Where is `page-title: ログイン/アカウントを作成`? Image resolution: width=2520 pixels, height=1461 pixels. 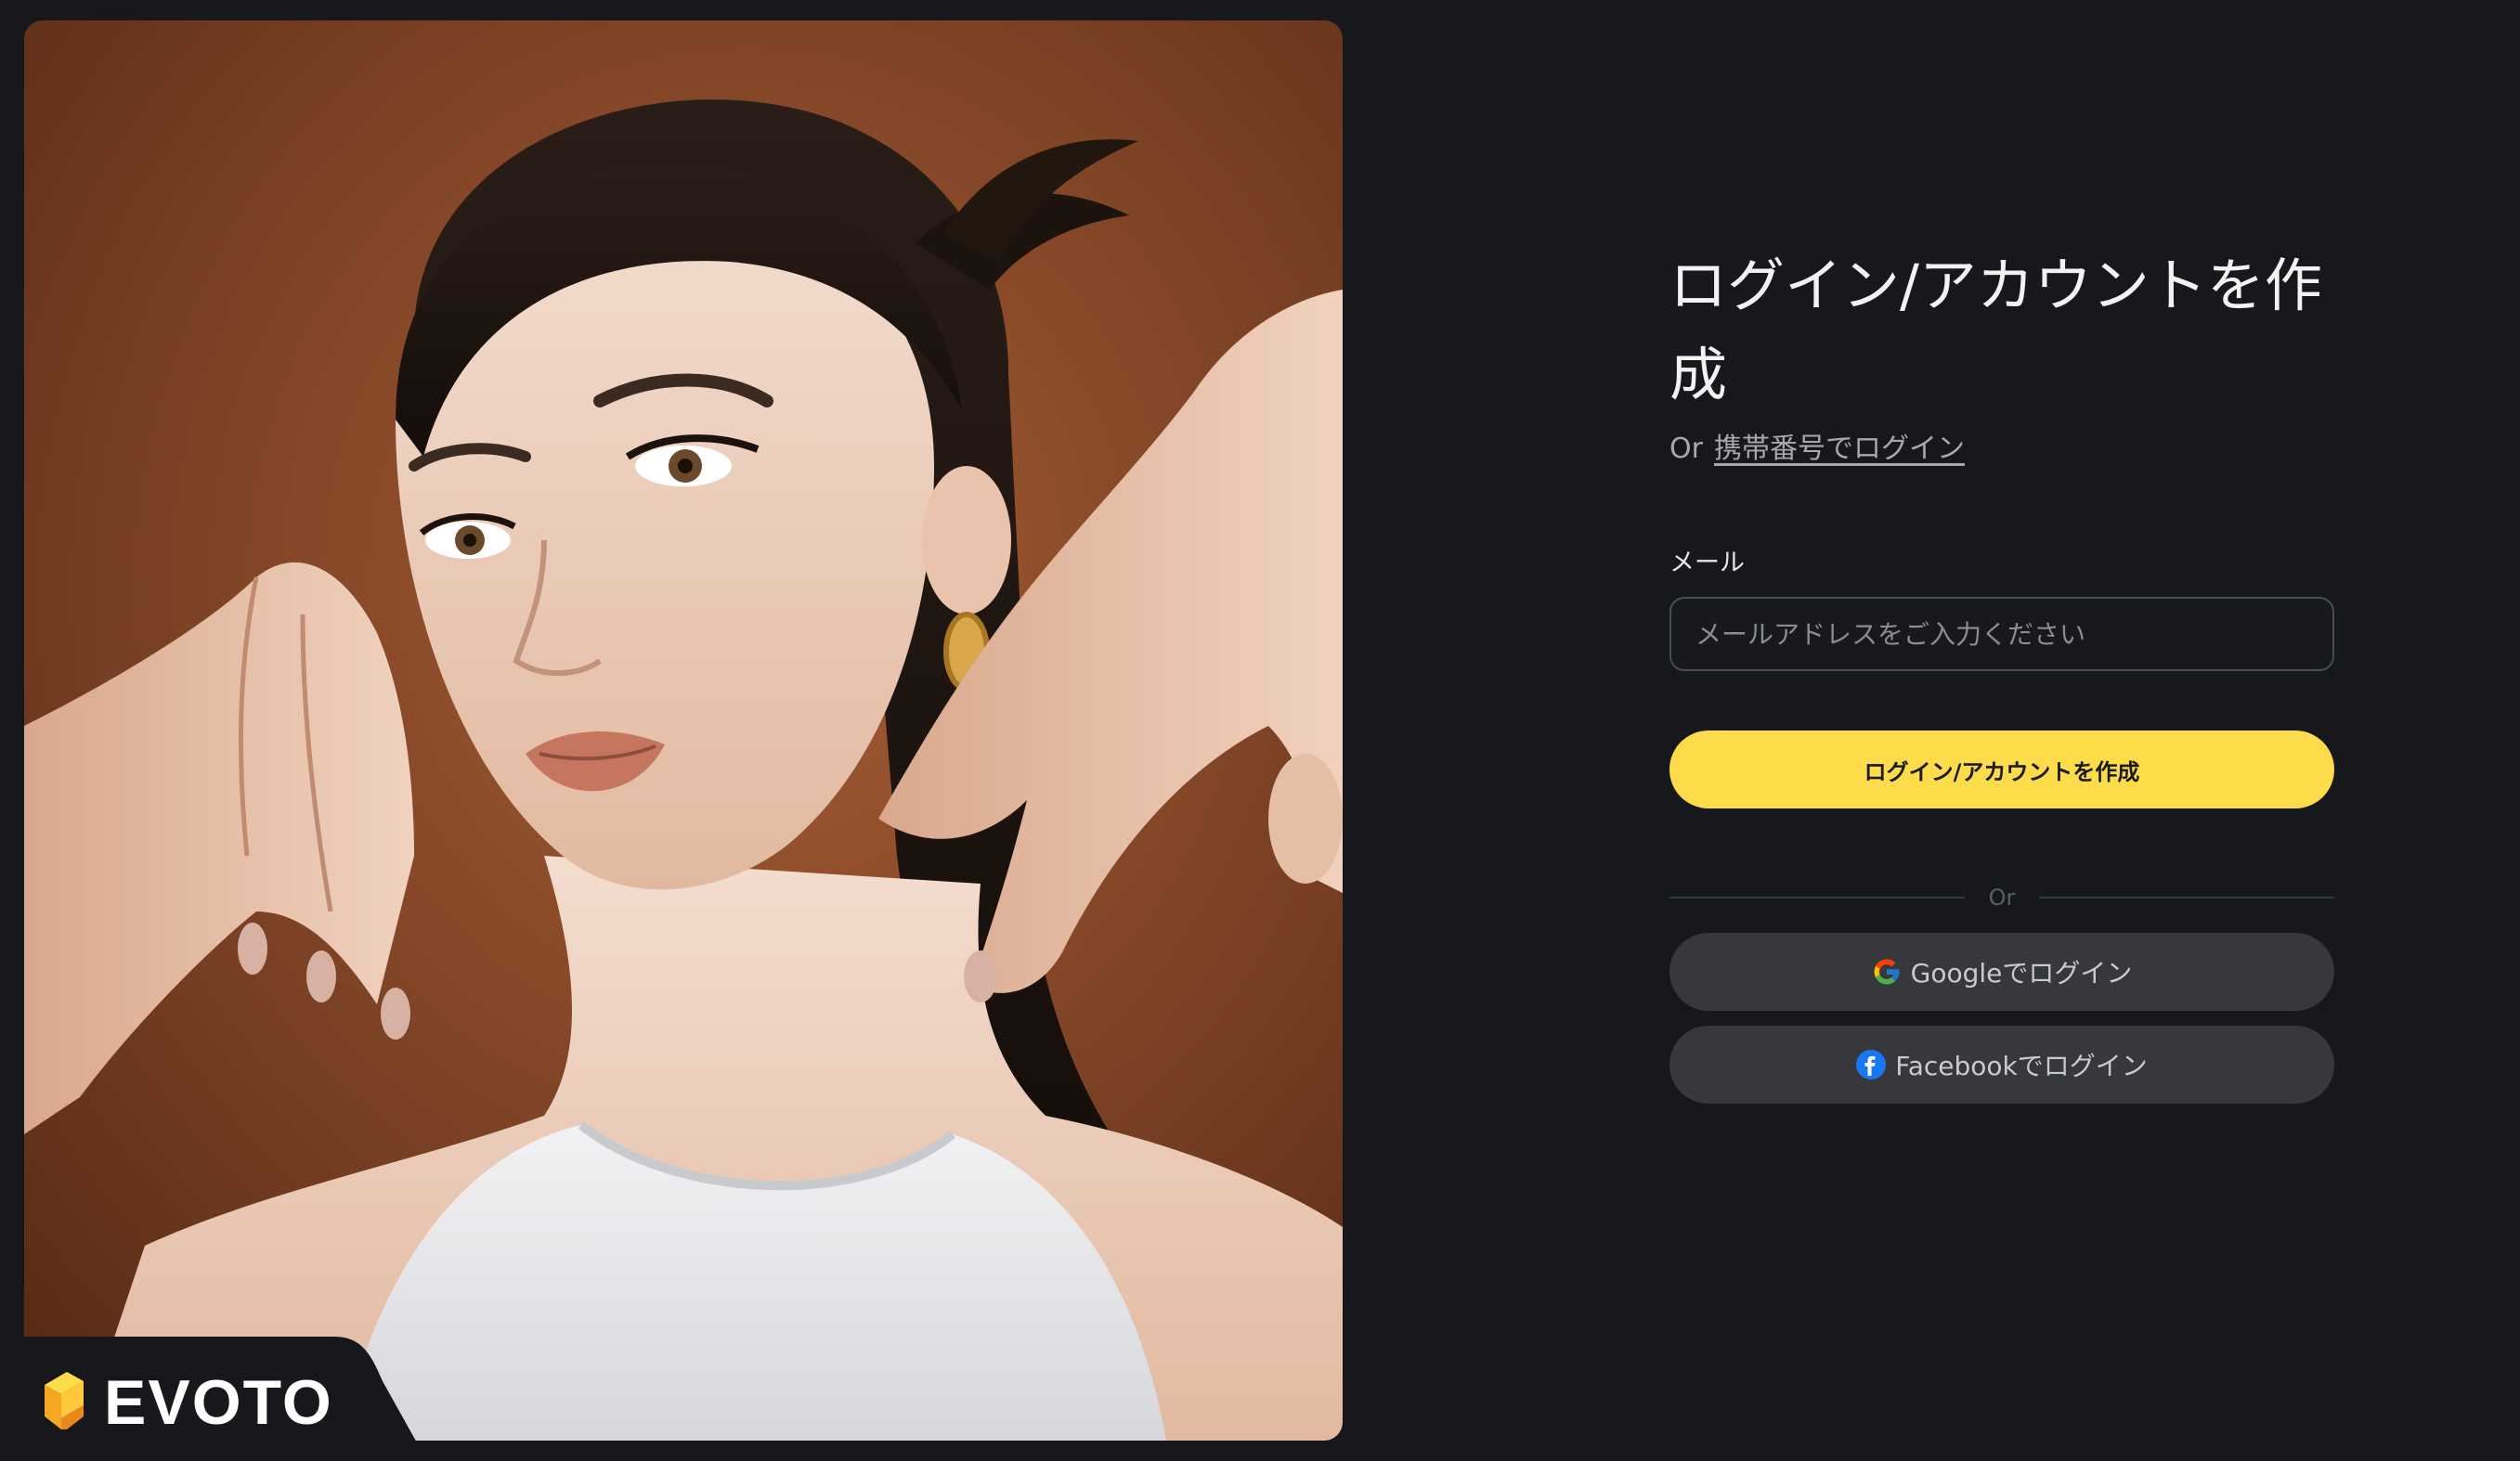
page-title: ログイン/アカウントを作成 is located at coordinates (1995, 330).